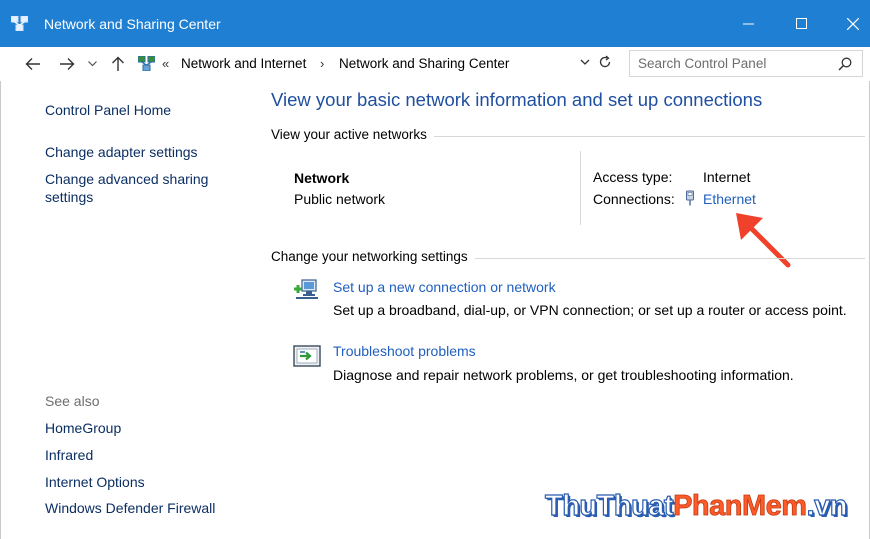 The height and width of the screenshot is (539, 870). I want to click on network-vertical-divider, so click(580, 188).